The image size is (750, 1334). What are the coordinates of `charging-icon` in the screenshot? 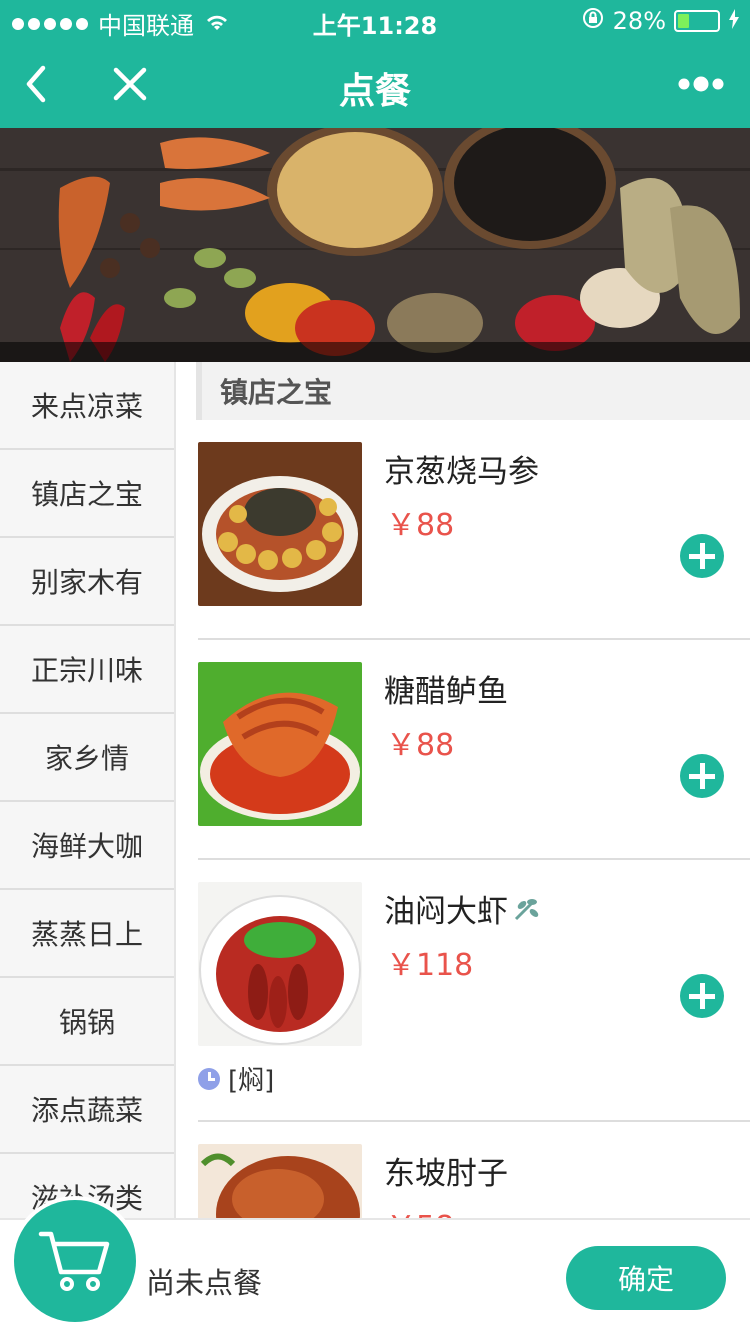 It's located at (734, 21).